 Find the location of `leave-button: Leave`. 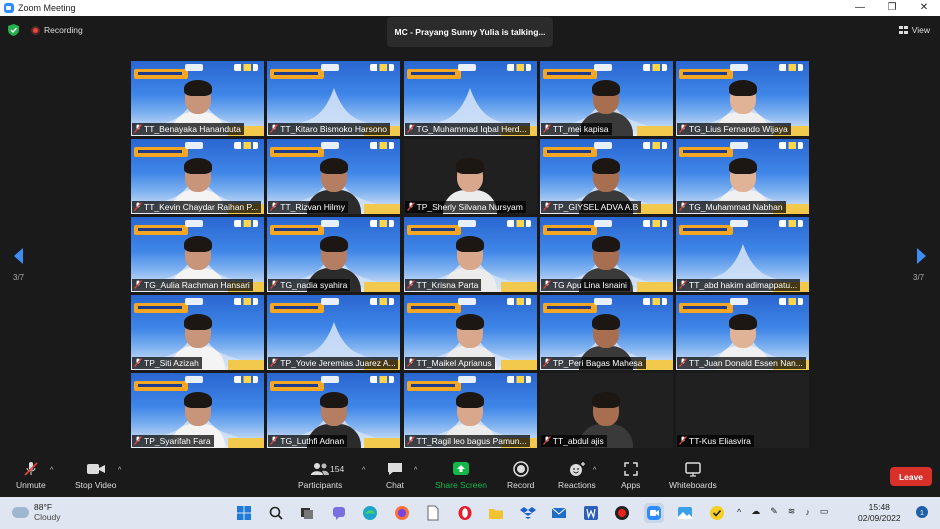

leave-button: Leave is located at coordinates (911, 476).